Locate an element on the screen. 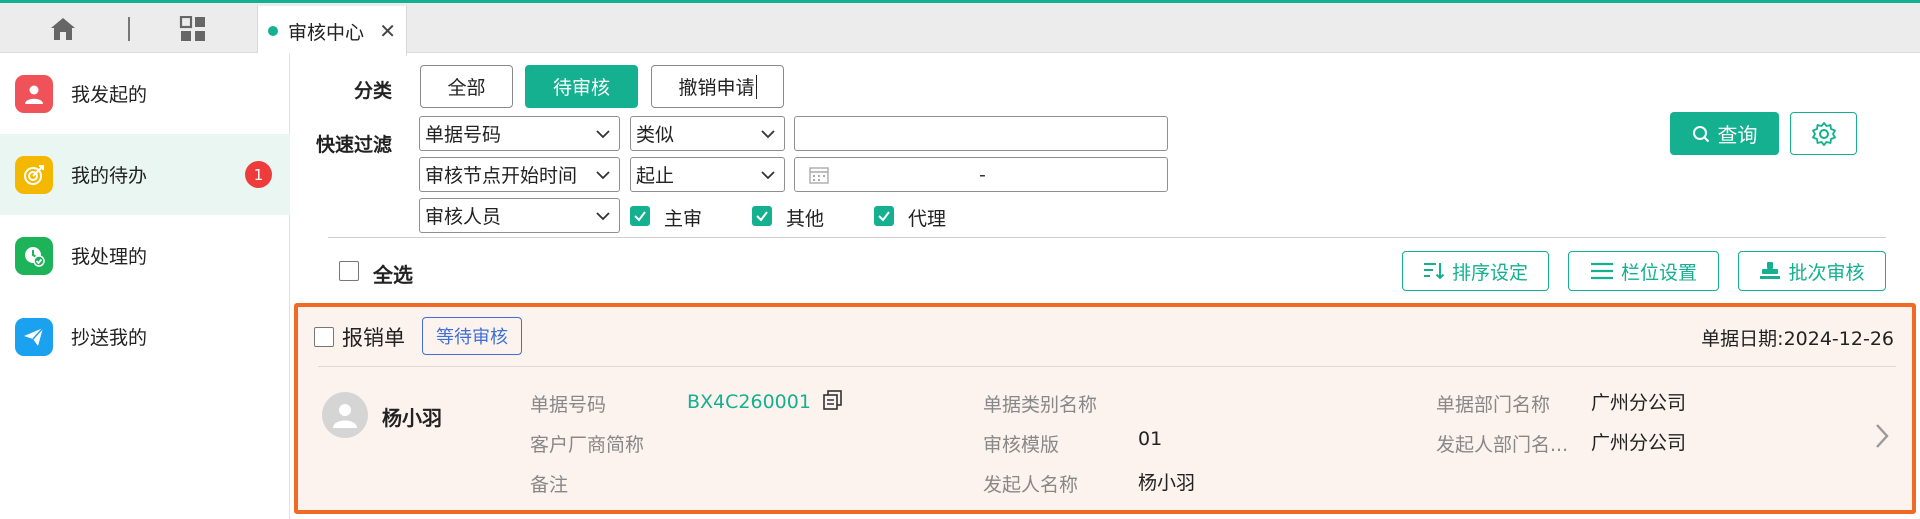 The image size is (1920, 519). sidebar-item-todo: 我的待办 1 is located at coordinates (145, 174).